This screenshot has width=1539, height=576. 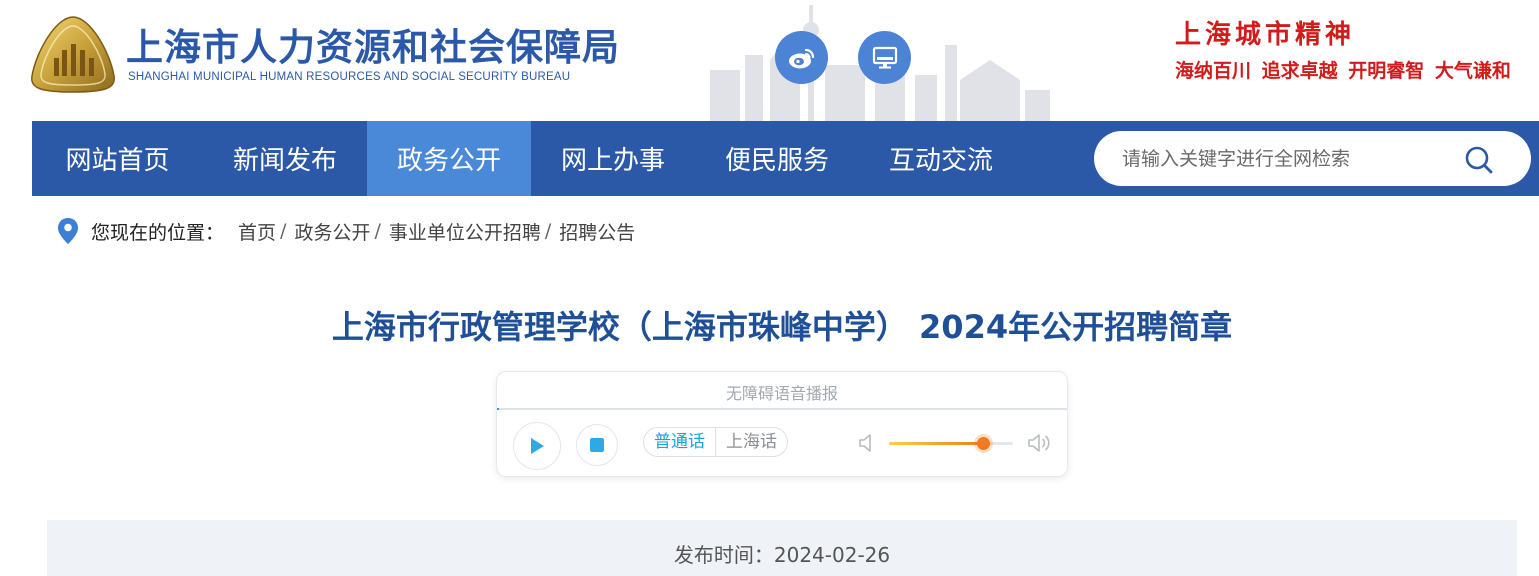 What do you see at coordinates (285, 158) in the screenshot?
I see `nav-item-news: 新闻发布` at bounding box center [285, 158].